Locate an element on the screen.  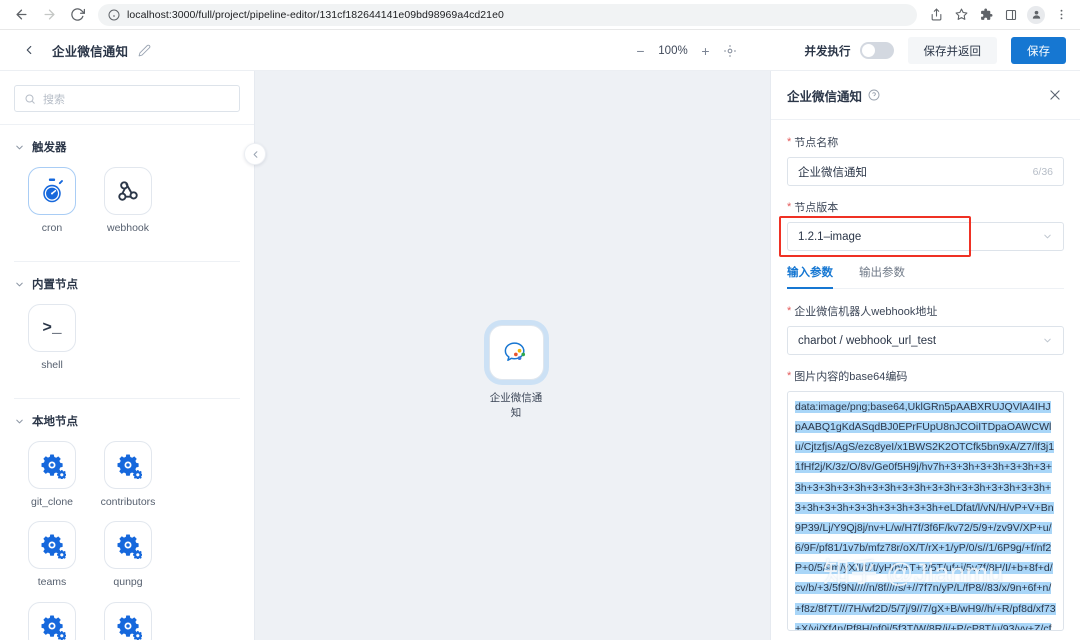
palette-group-local: 本地节点 git_clone contributors teams qunpg is located at coordinates (127, 519).